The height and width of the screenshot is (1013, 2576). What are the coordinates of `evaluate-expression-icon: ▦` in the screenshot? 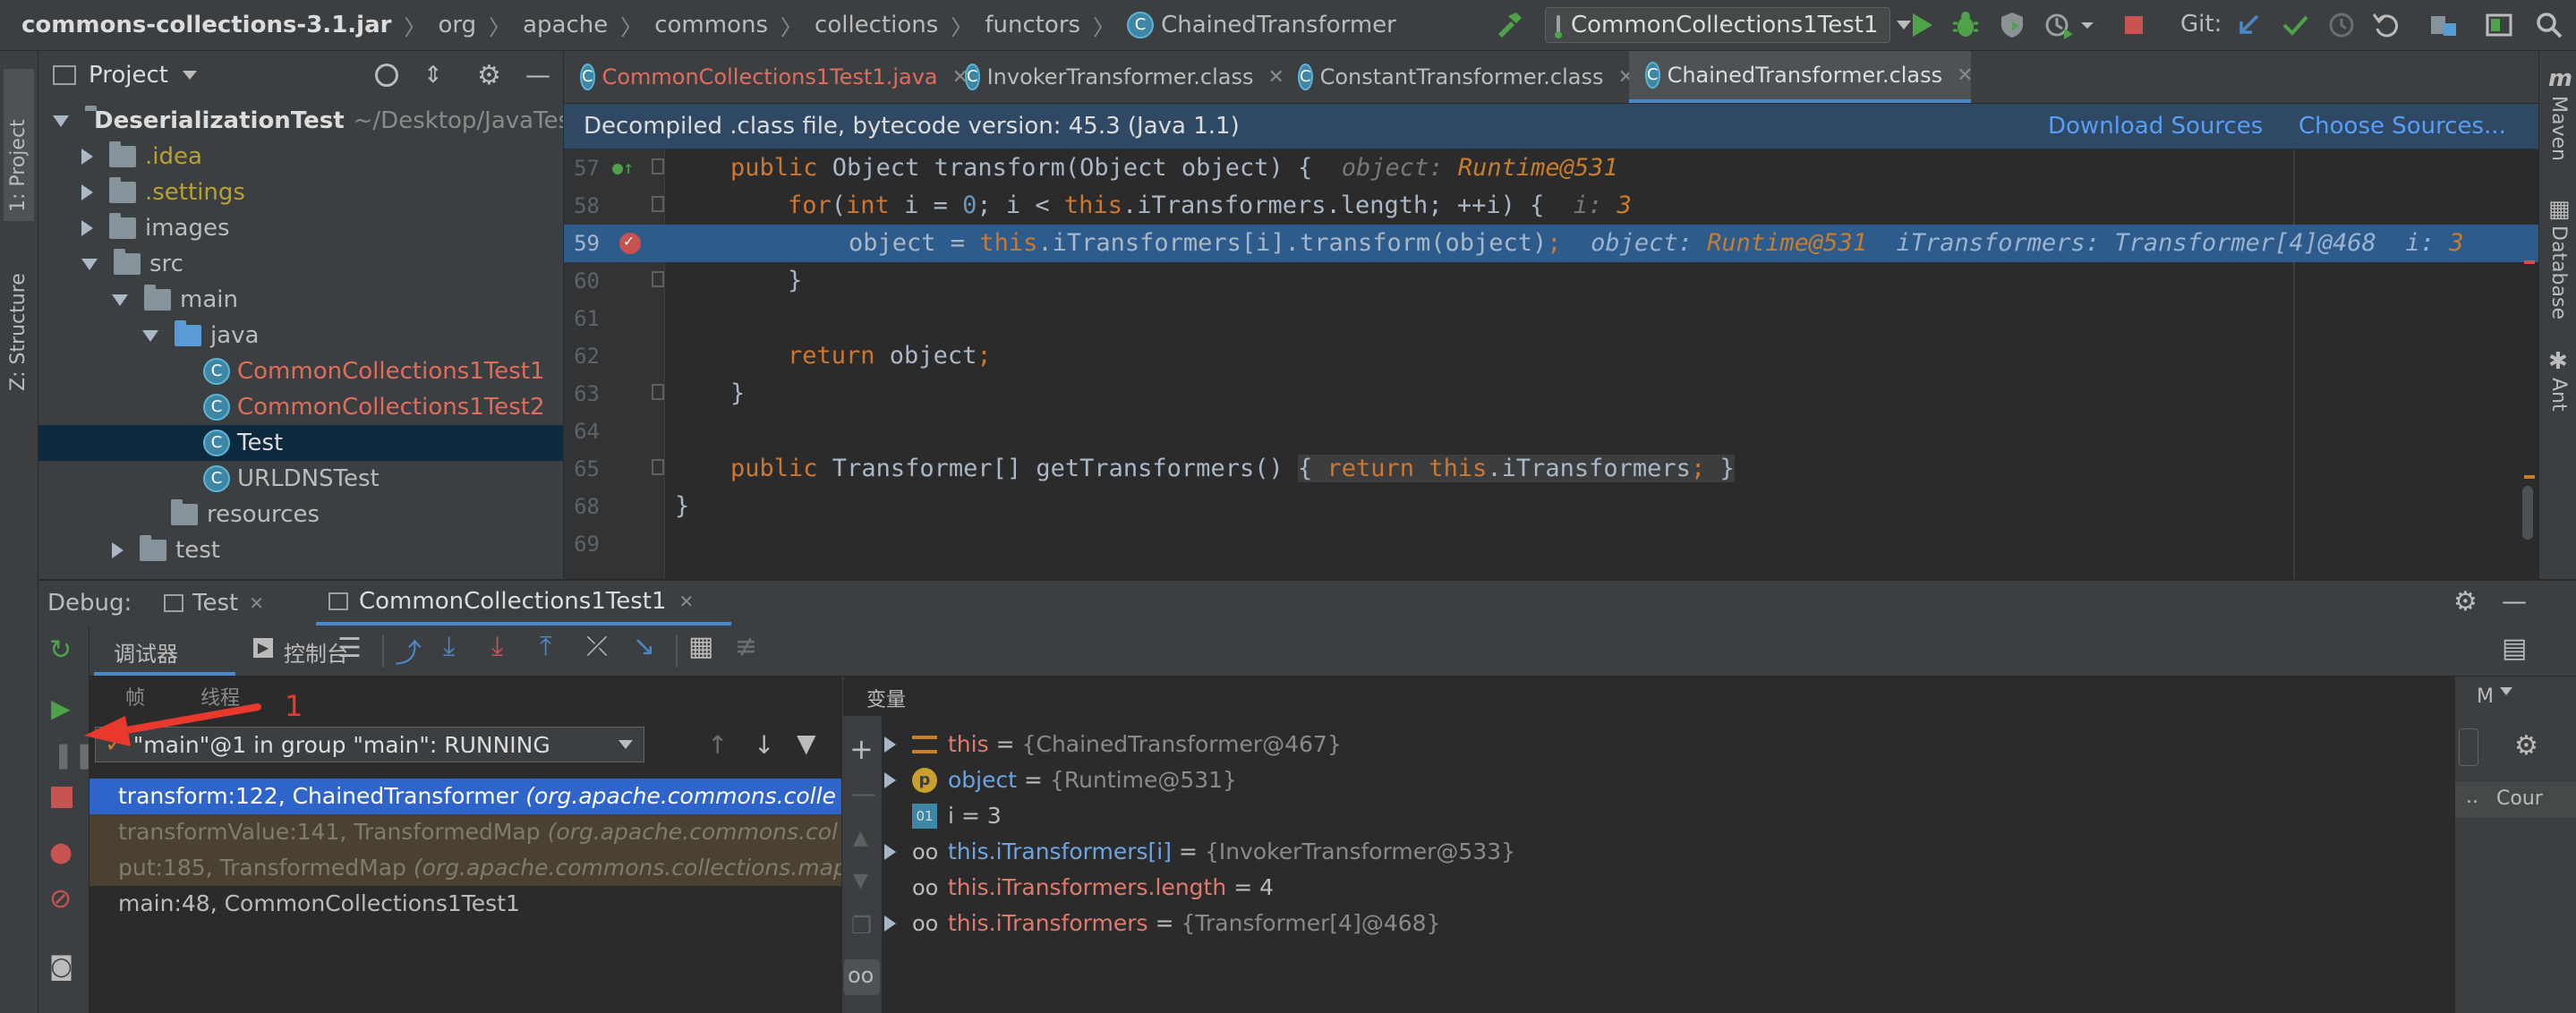 It's located at (700, 646).